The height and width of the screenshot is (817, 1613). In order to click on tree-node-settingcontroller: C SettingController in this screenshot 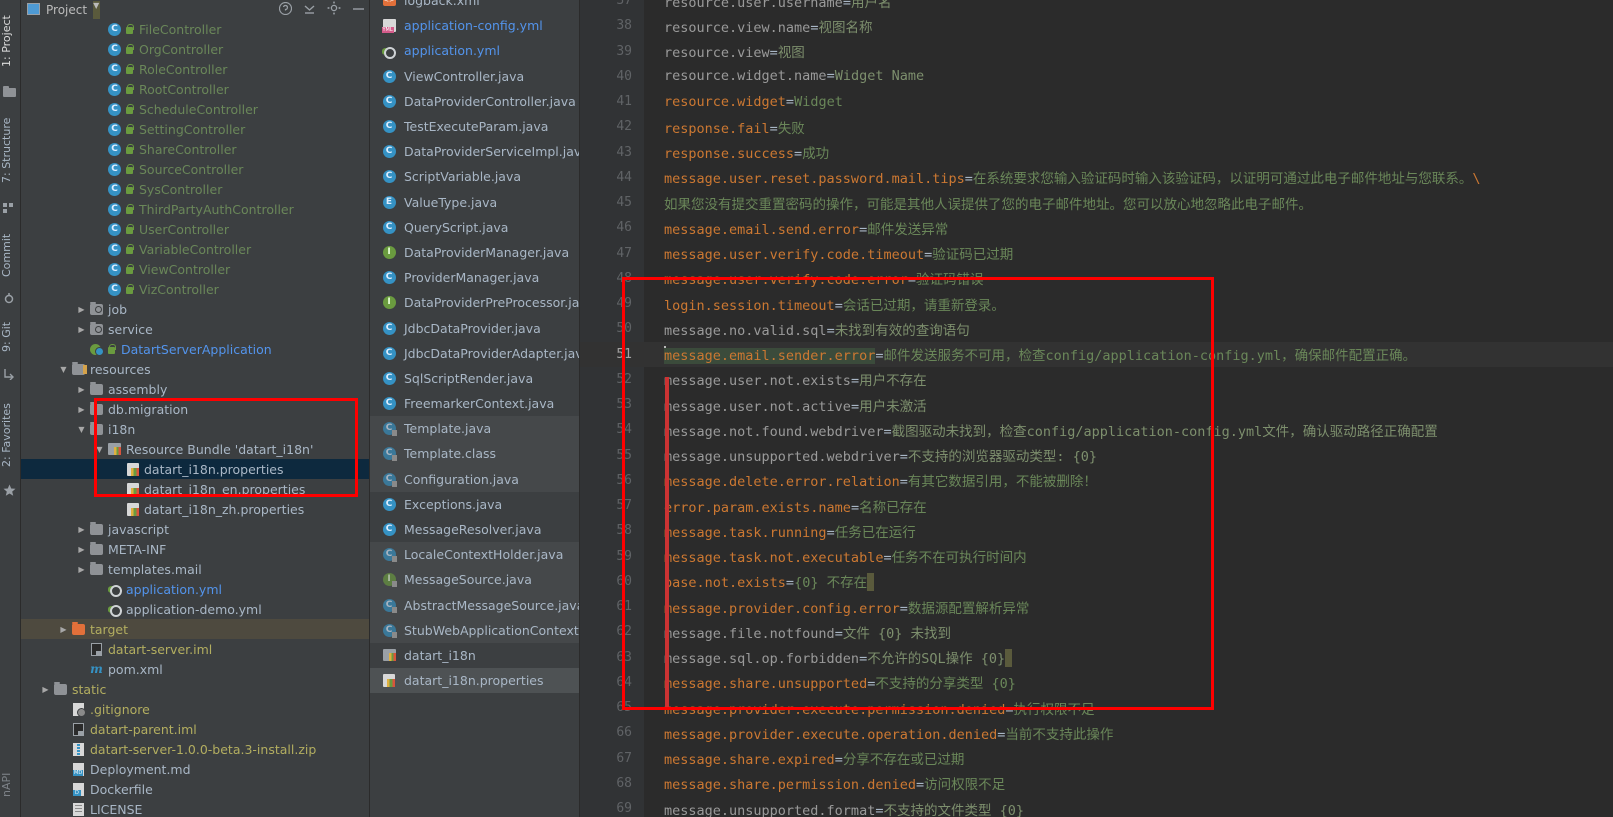, I will do `click(195, 129)`.